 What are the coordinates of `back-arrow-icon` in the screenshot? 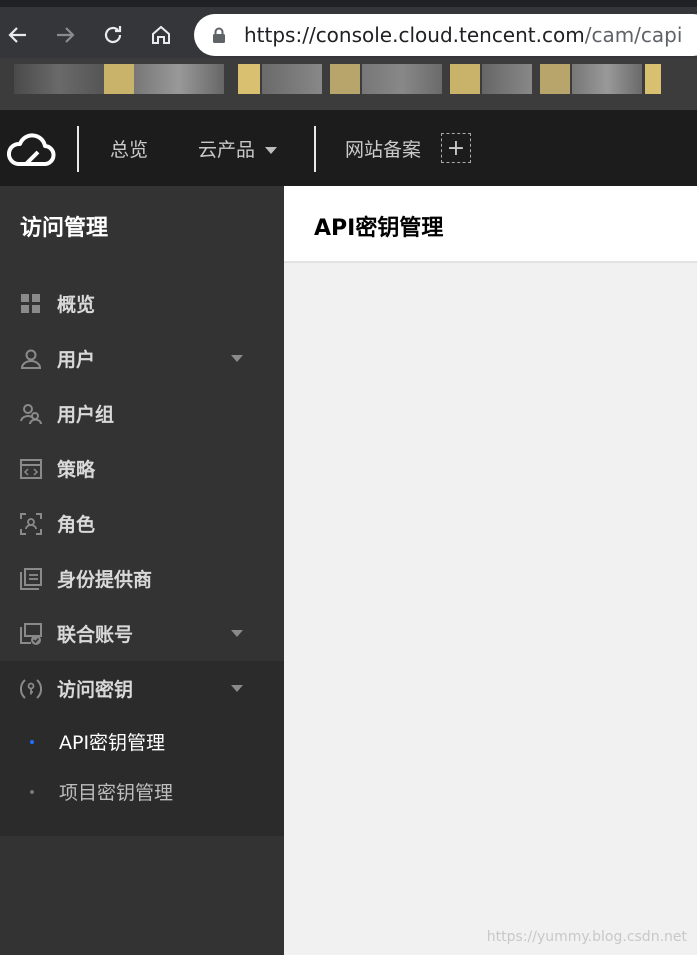 It's located at (17, 35).